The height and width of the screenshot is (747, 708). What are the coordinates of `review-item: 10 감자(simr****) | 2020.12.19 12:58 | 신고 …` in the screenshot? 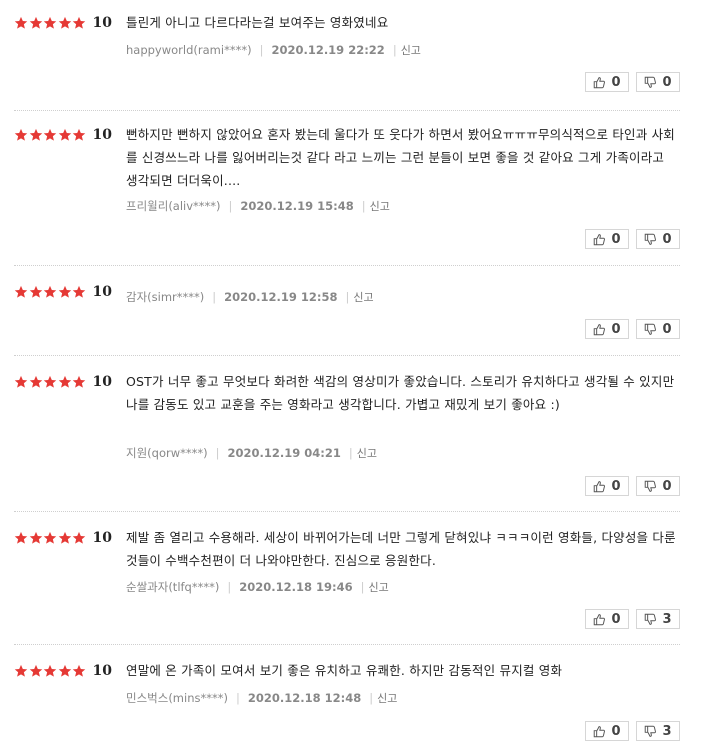 It's located at (347, 313).